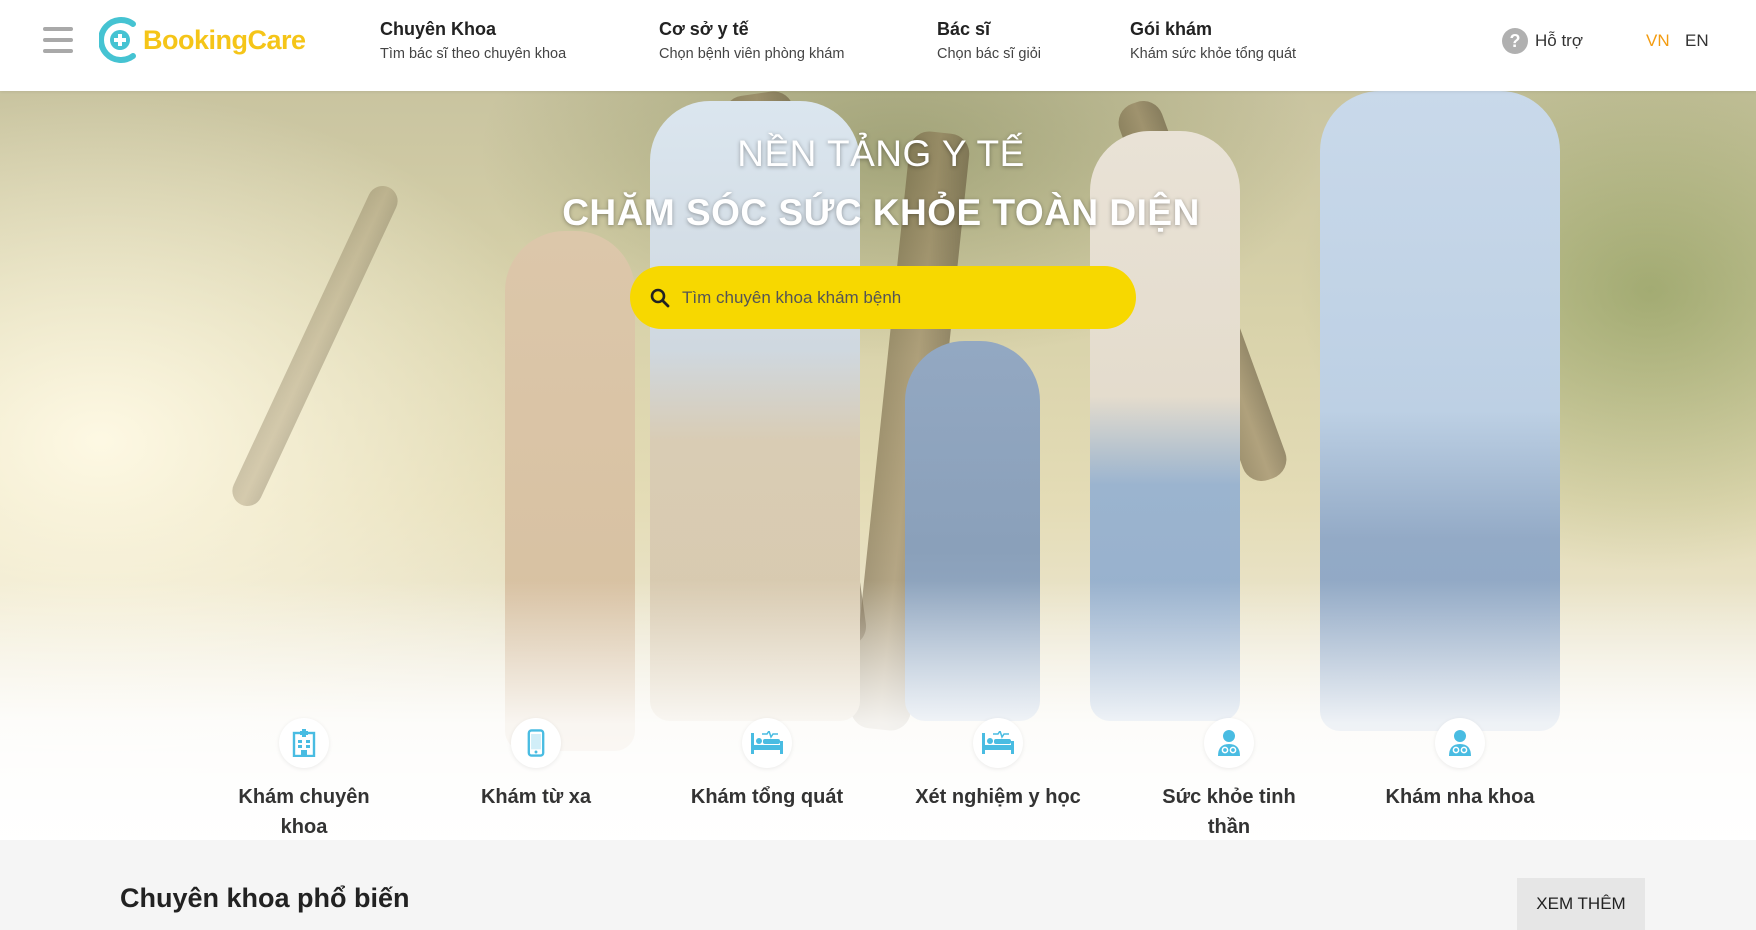 The height and width of the screenshot is (930, 1756). I want to click on category-label: Khám từ xa, so click(536, 797).